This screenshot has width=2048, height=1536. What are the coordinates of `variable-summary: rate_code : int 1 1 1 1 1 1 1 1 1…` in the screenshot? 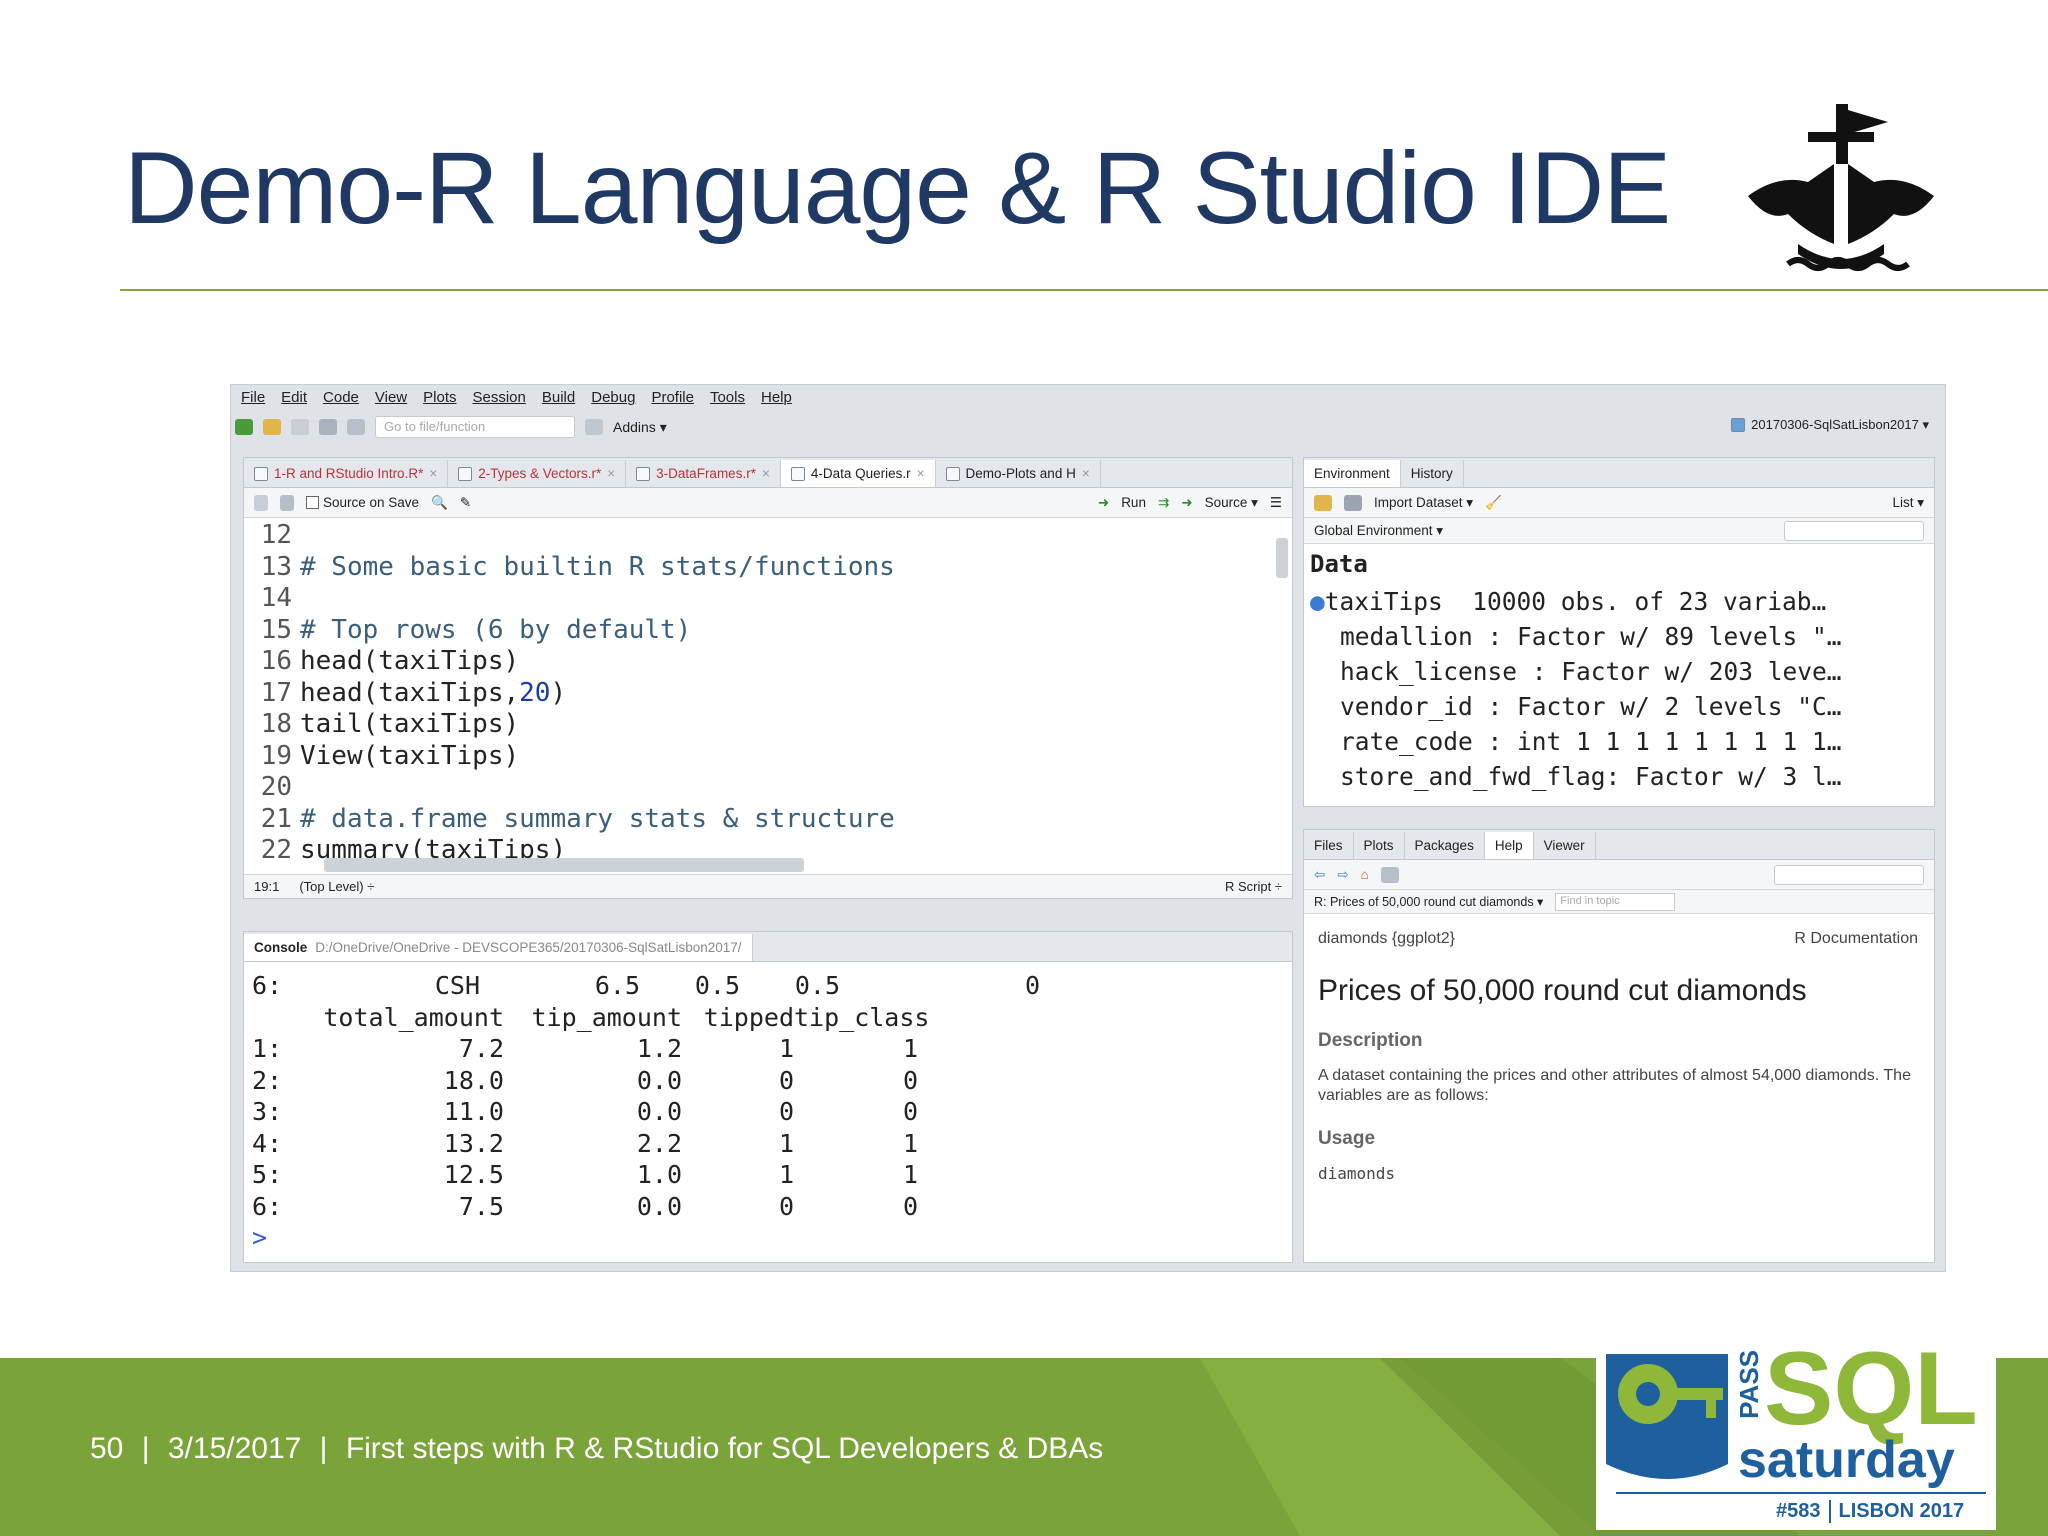 It's located at (1591, 741).